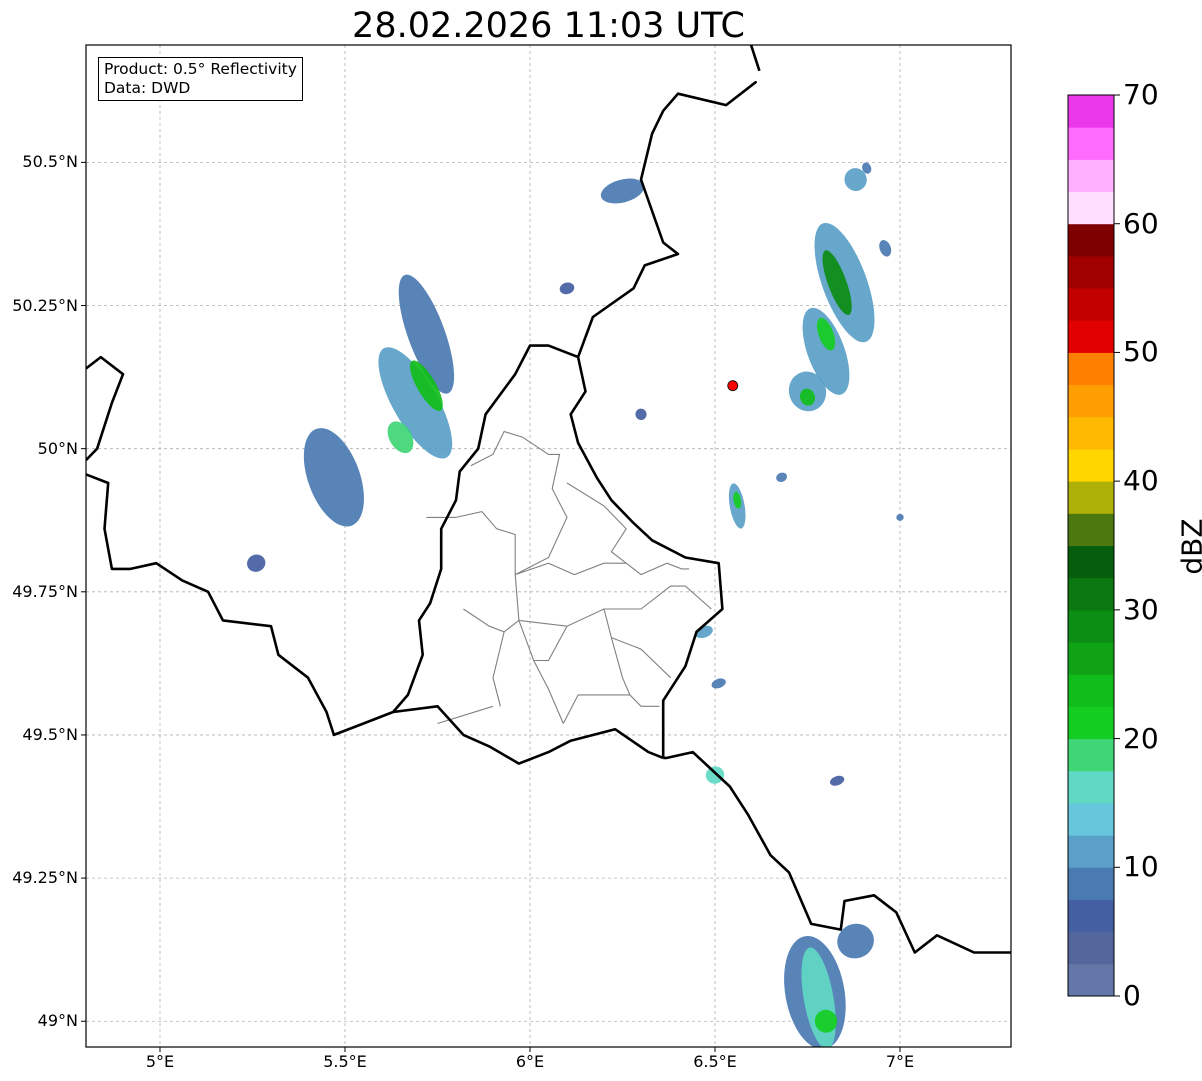  What do you see at coordinates (160, 1061) in the screenshot?
I see `lon-tick-label: 5°E` at bounding box center [160, 1061].